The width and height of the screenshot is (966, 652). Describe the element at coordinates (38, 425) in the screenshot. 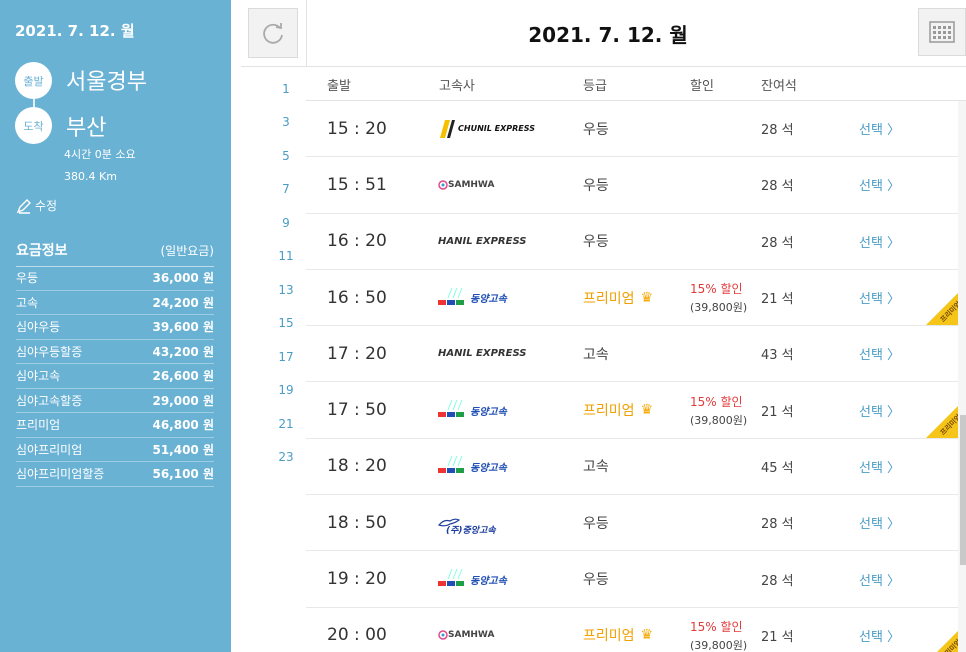

I see `fare-grade: 프리미엄` at that location.